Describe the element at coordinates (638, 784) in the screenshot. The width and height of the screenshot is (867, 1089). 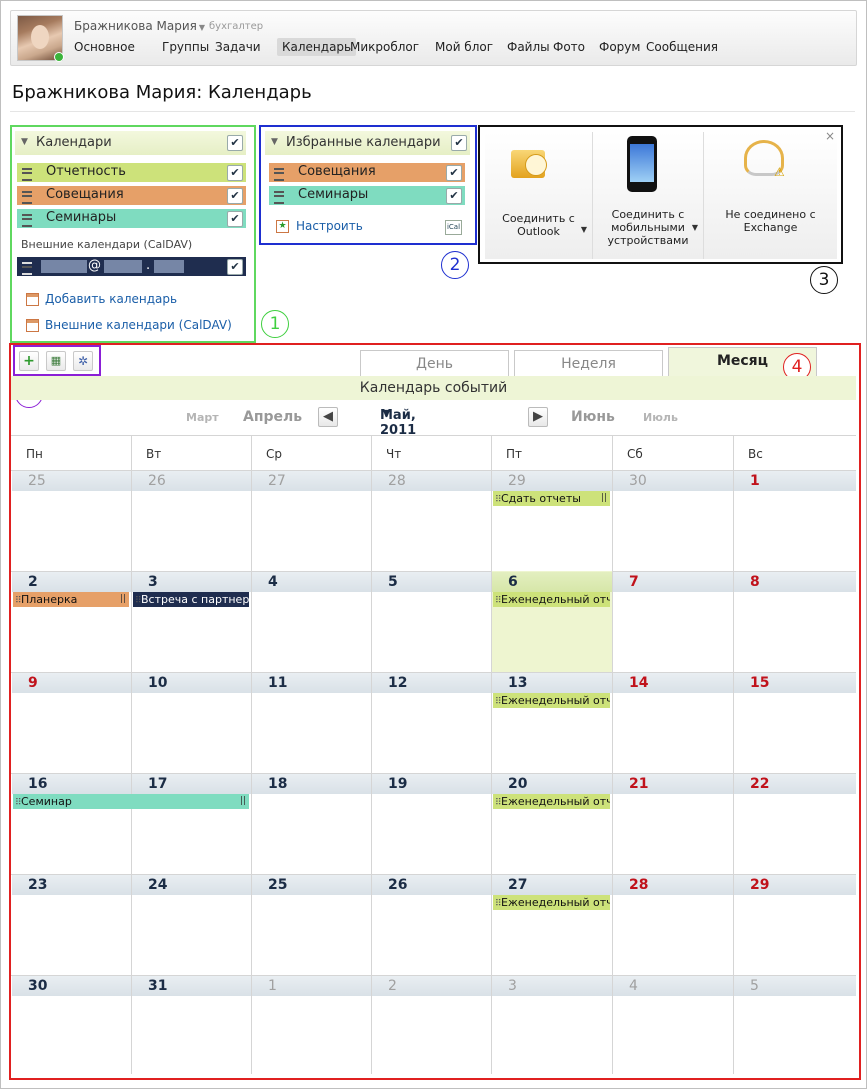
I see `day-number: 21` at that location.